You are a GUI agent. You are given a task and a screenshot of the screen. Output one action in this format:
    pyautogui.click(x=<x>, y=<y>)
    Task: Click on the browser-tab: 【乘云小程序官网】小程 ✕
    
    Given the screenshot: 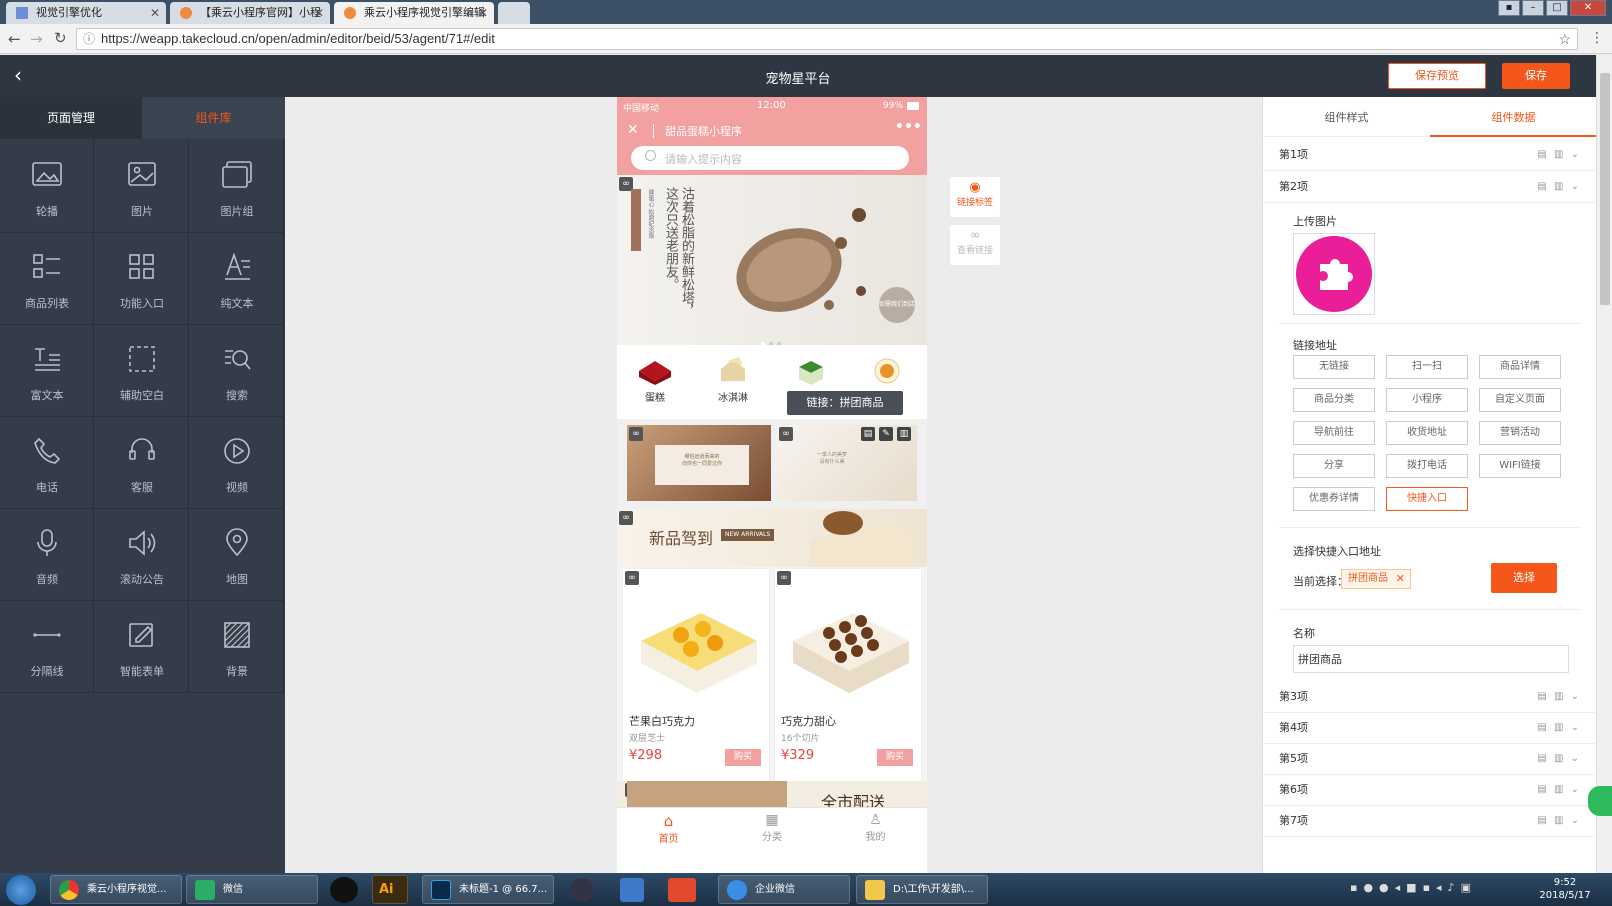 What is the action you would take?
    pyautogui.click(x=250, y=13)
    